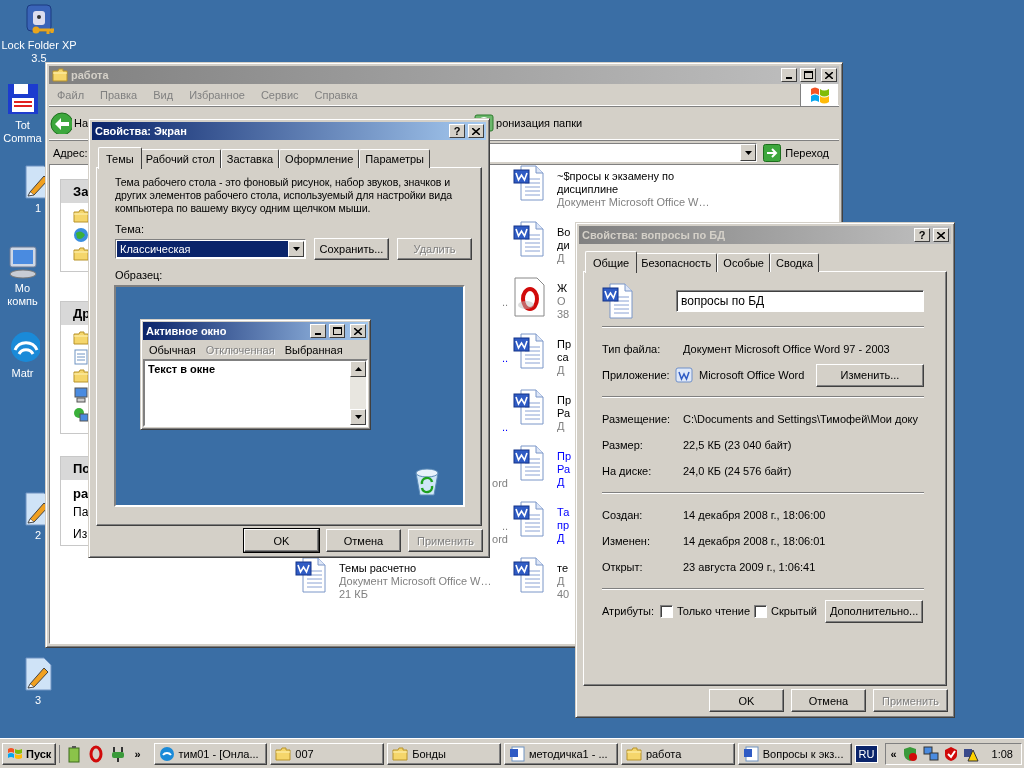 Image resolution: width=1024 pixels, height=768 pixels. What do you see at coordinates (394, 158) in the screenshot?
I see `tab: Параметры` at bounding box center [394, 158].